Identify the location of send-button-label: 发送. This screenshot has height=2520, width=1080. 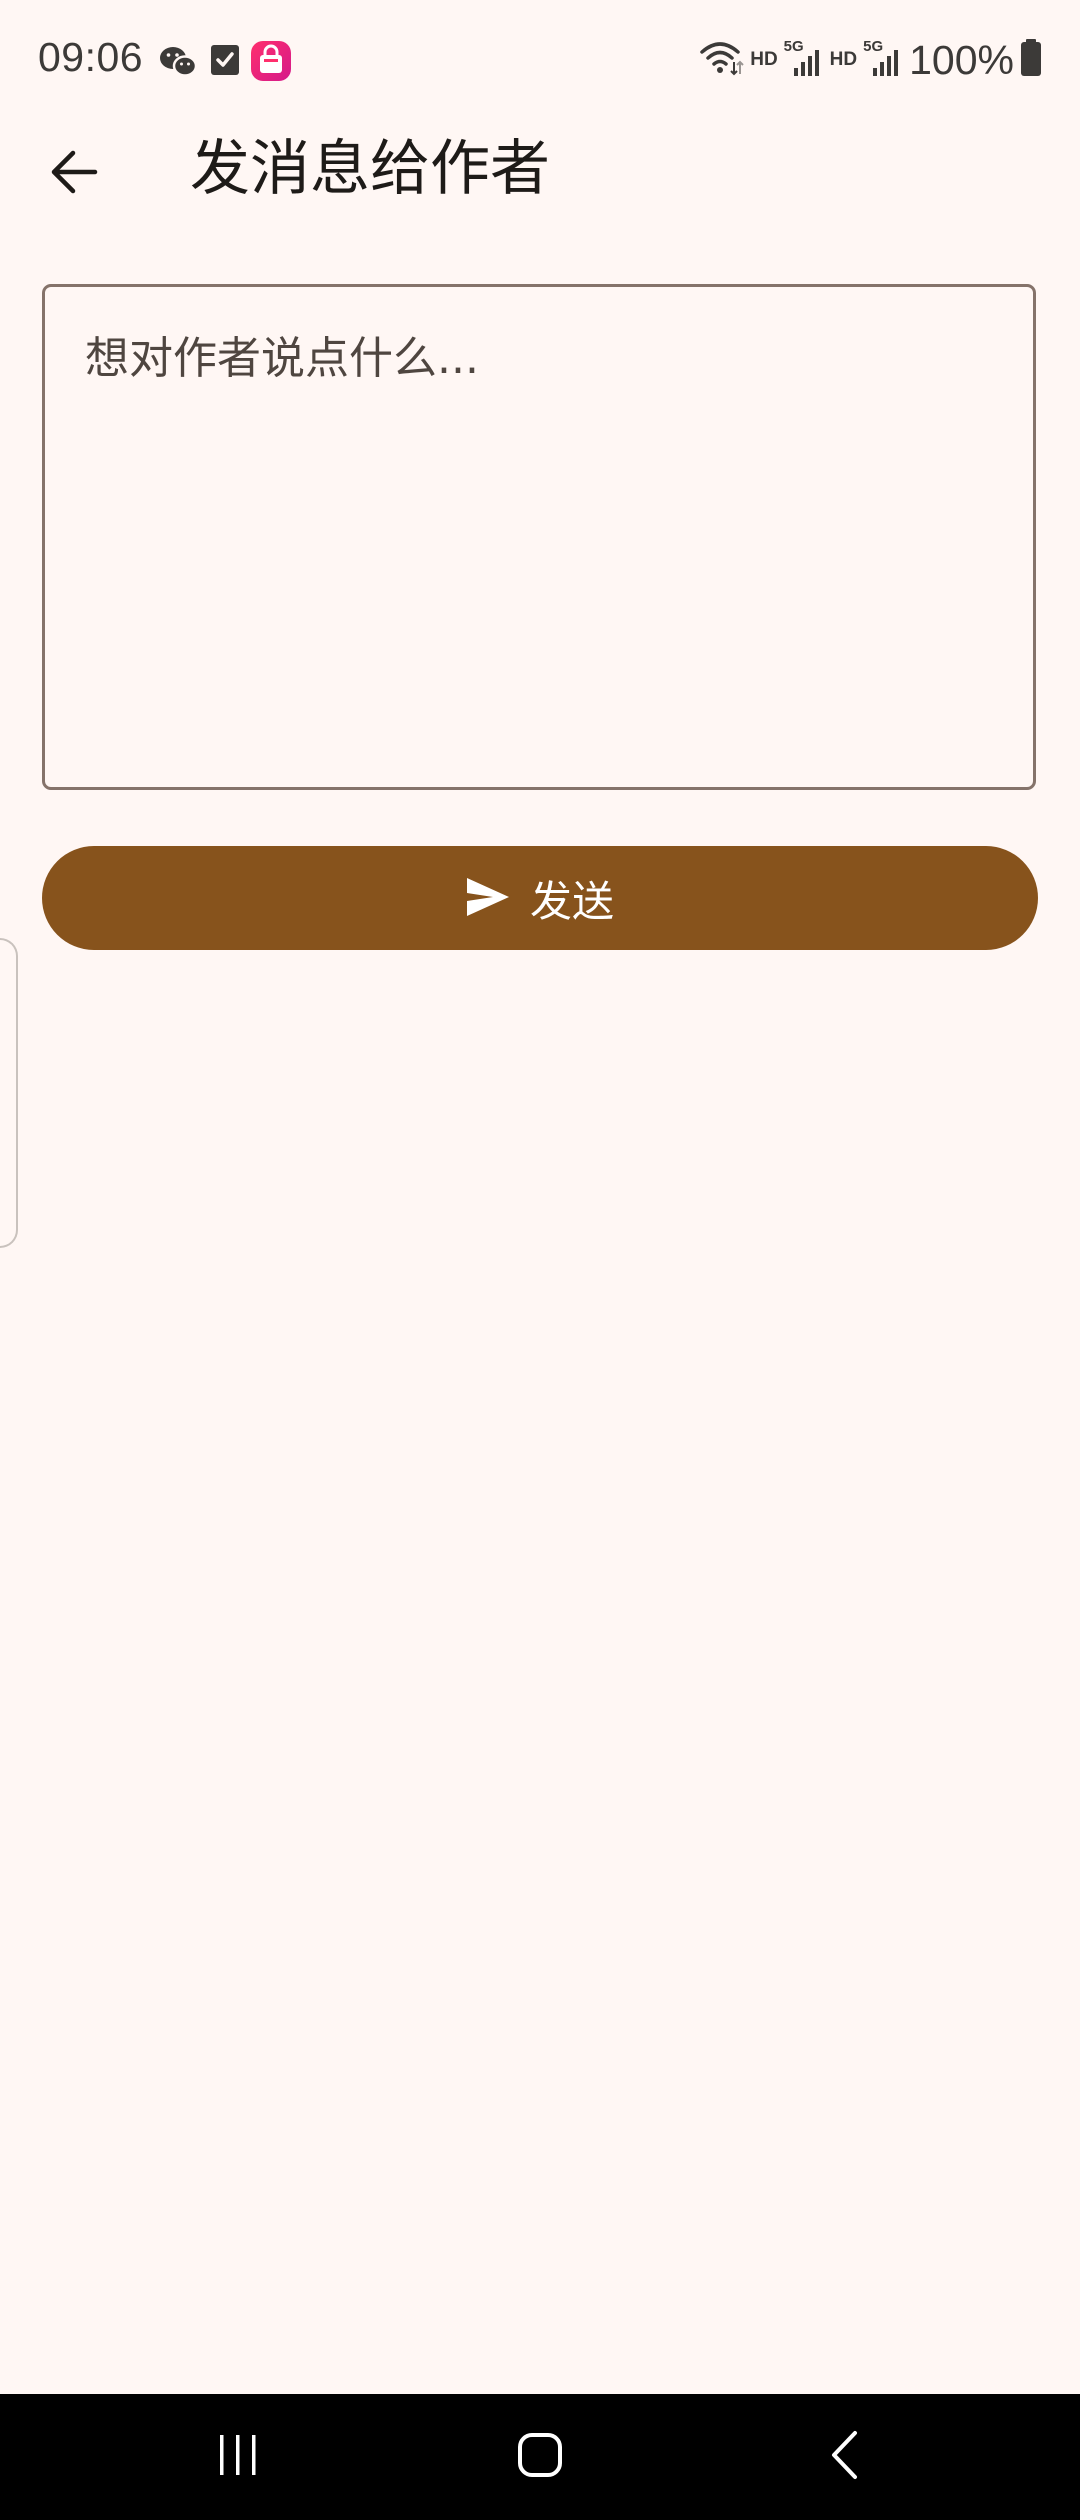
(571, 901).